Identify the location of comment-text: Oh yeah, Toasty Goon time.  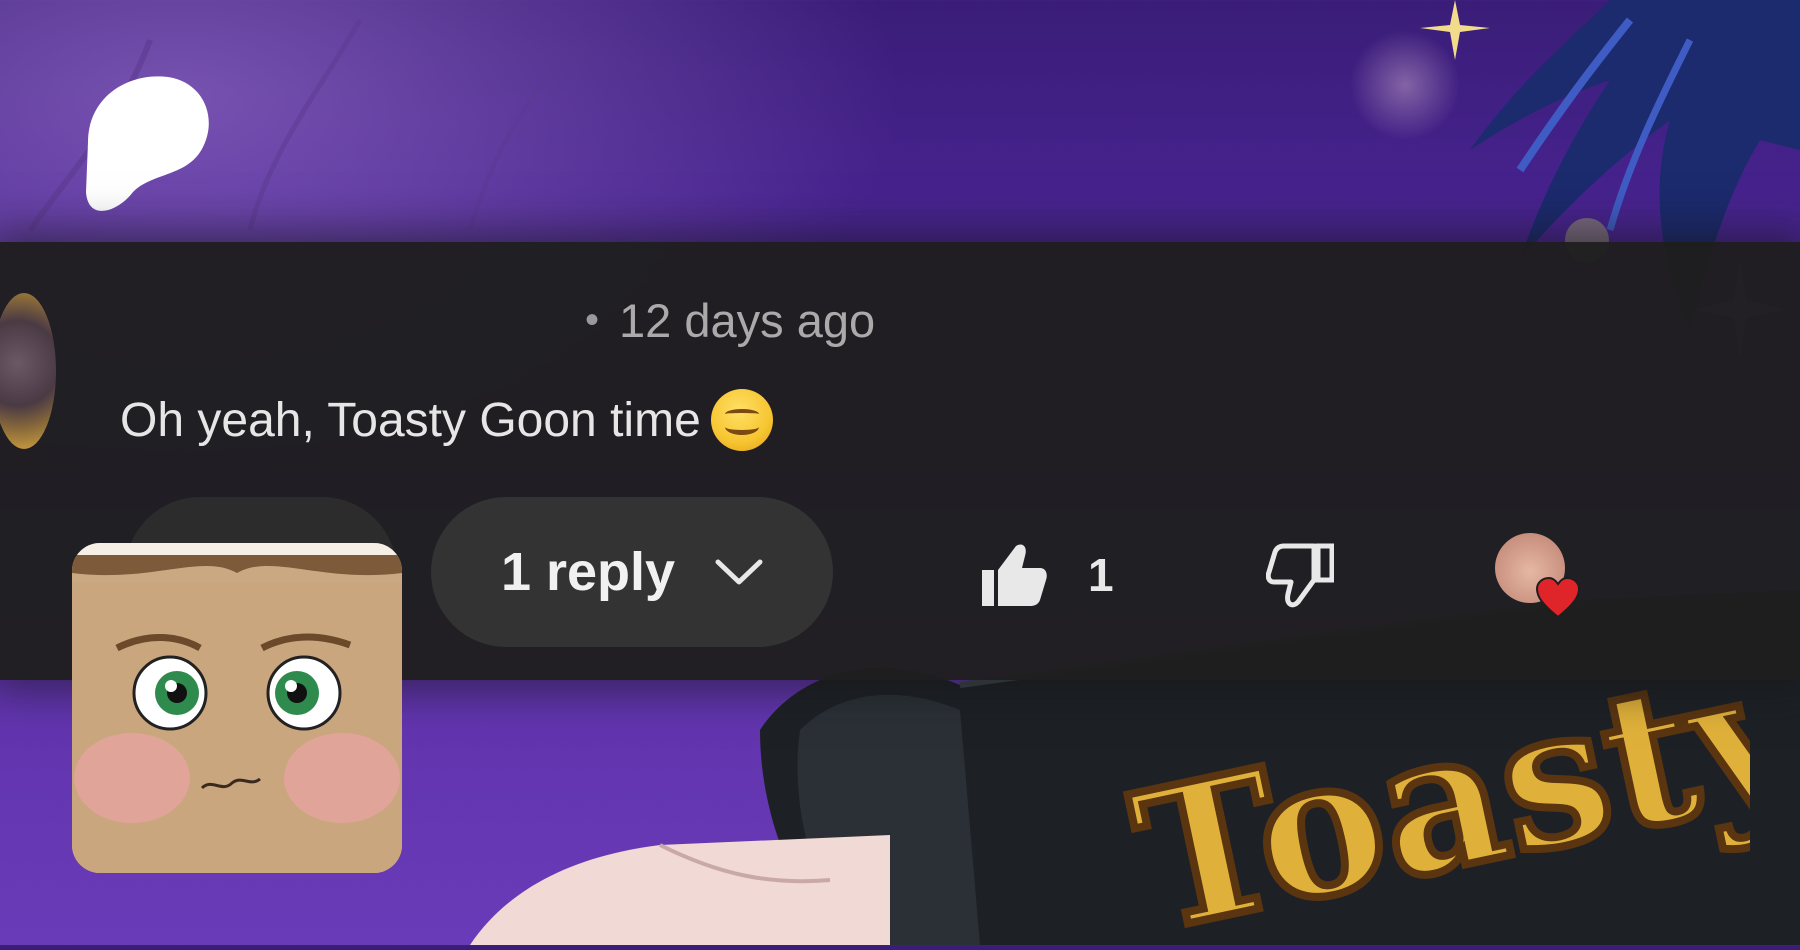
(410, 420).